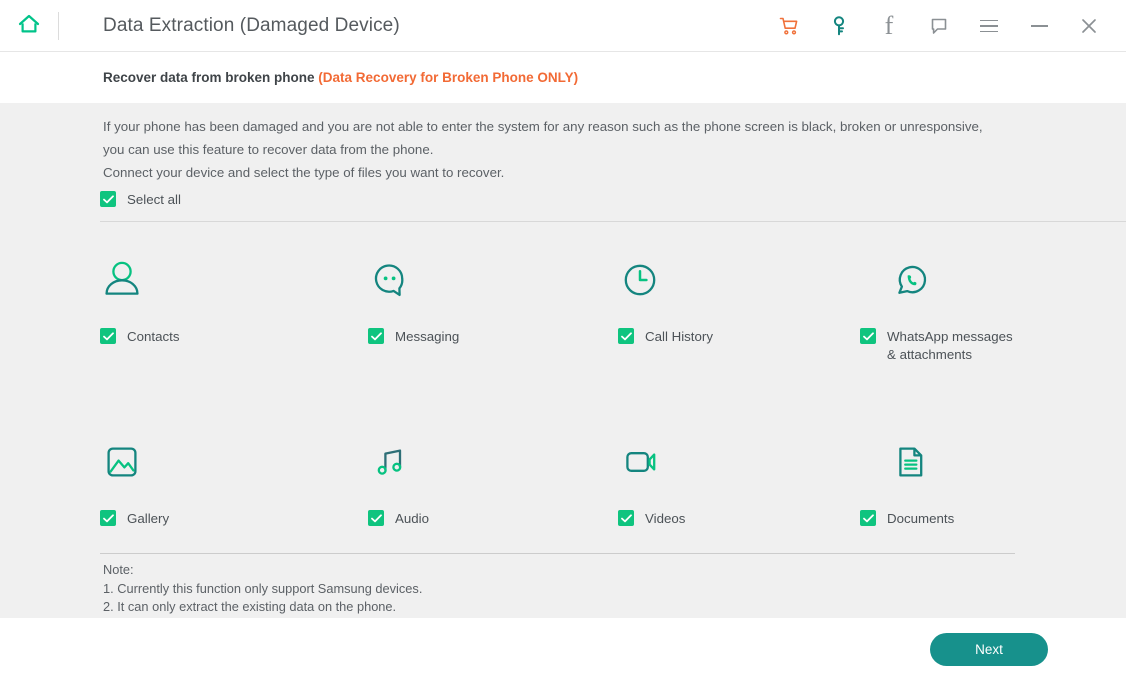 The height and width of the screenshot is (673, 1126). Describe the element at coordinates (743, 286) in the screenshot. I see `clock-icon` at that location.